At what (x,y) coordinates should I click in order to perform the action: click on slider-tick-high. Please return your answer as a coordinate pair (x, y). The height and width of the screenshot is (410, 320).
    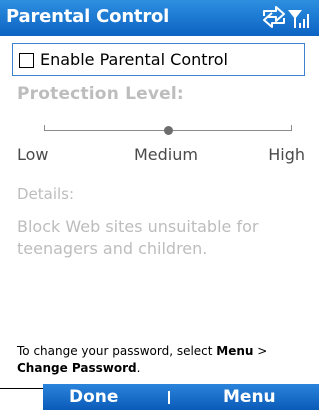
    Looking at the image, I should click on (291, 128).